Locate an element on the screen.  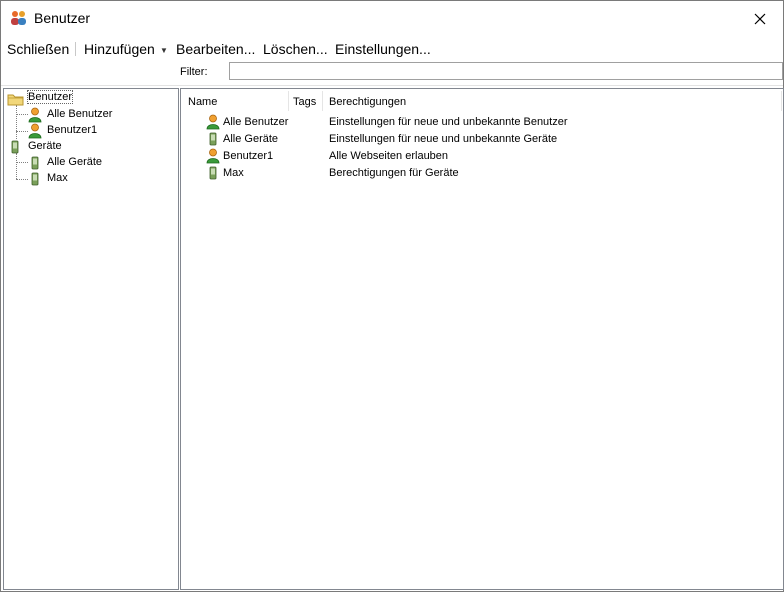
filter-label: Filter: is located at coordinates (194, 72).